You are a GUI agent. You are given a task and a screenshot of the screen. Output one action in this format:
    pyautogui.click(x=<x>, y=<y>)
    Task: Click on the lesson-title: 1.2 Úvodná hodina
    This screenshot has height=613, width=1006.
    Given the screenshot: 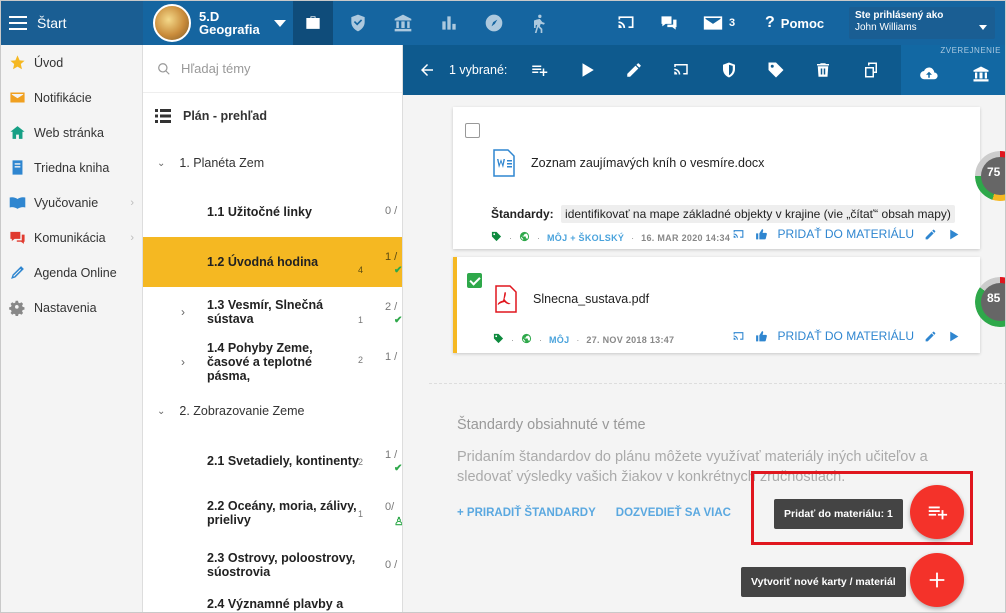 What is the action you would take?
    pyautogui.click(x=263, y=262)
    